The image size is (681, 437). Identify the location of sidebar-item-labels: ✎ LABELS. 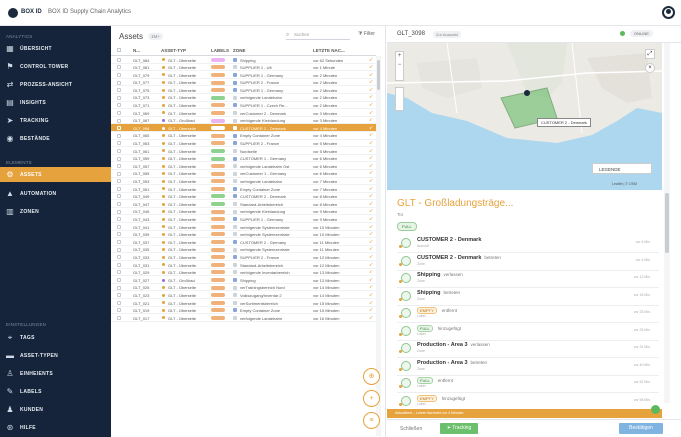
(55, 391).